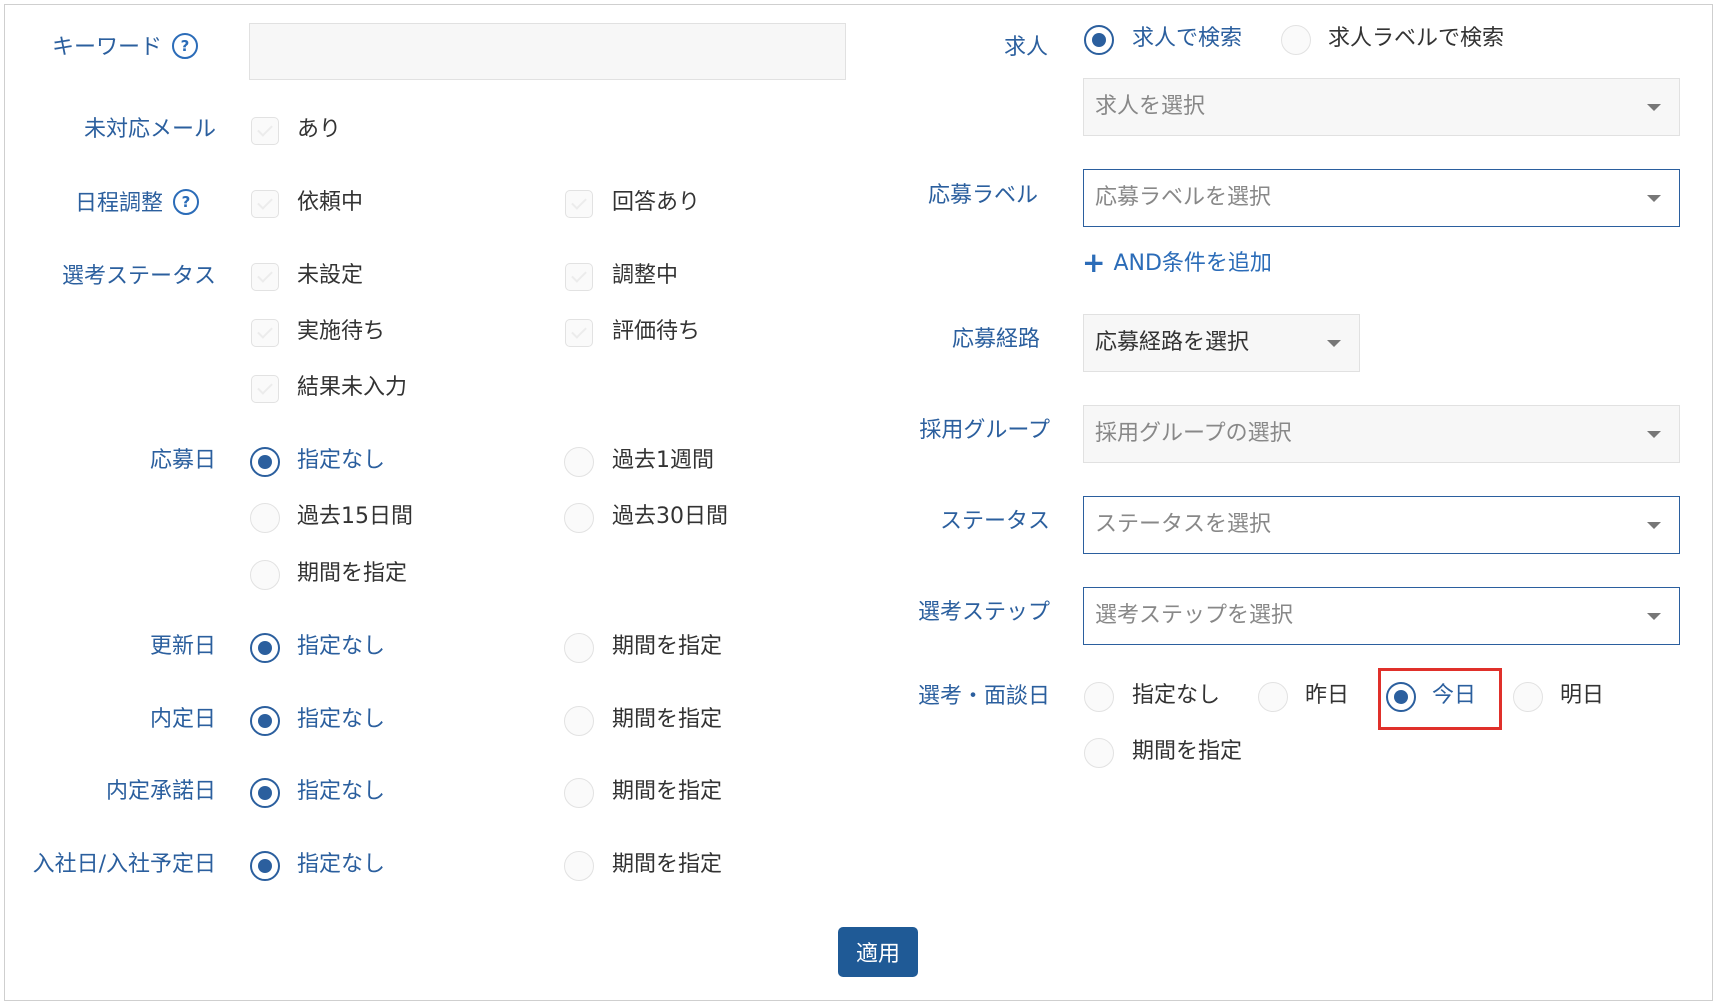 This screenshot has height=1006, width=1718. I want to click on interview-date-none-option: 指定なし, so click(1176, 695).